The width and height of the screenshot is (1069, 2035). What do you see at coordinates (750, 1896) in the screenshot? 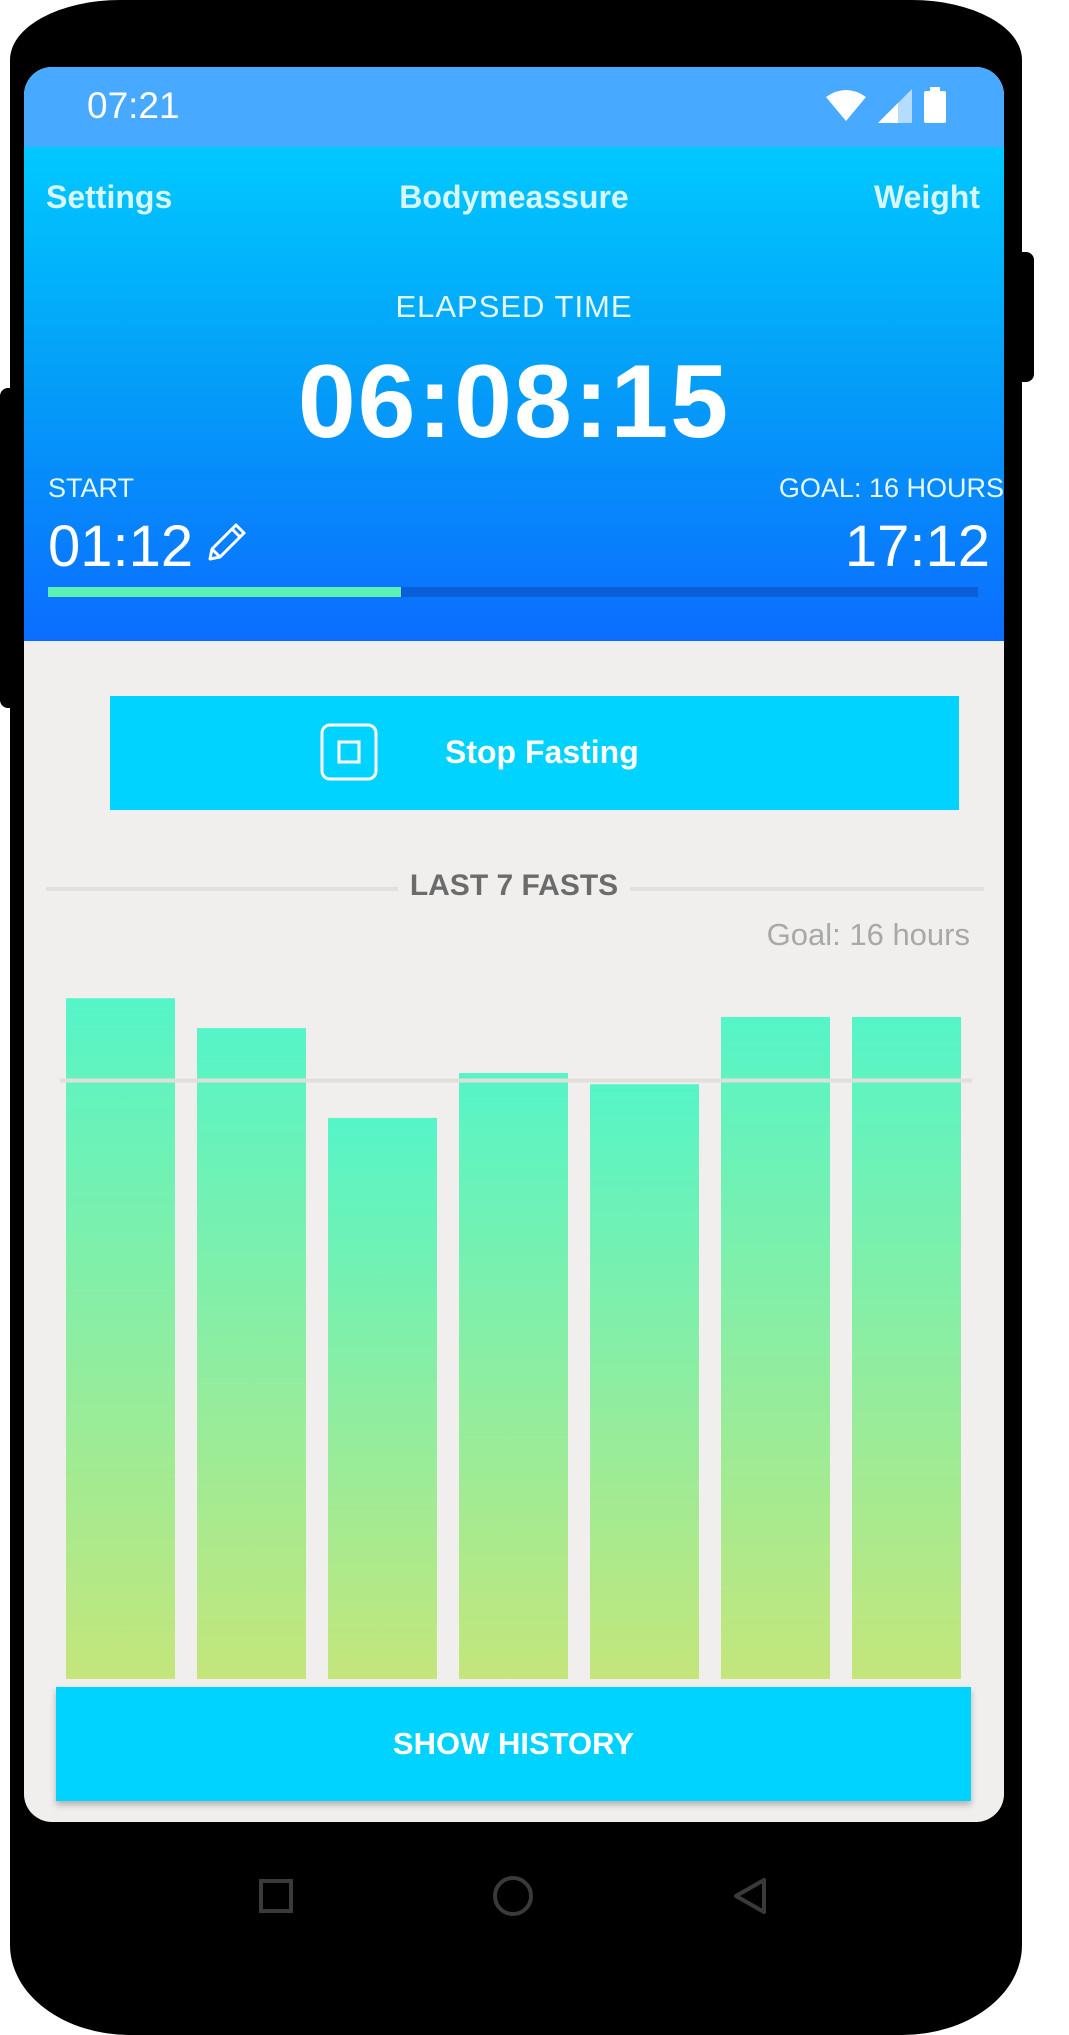
I see `back-triangle-icon` at bounding box center [750, 1896].